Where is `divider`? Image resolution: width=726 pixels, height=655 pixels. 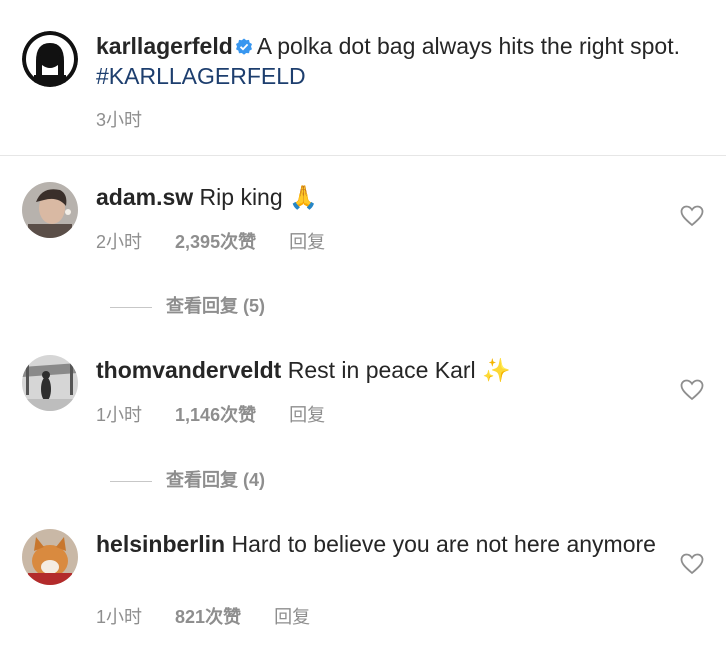
divider is located at coordinates (363, 155).